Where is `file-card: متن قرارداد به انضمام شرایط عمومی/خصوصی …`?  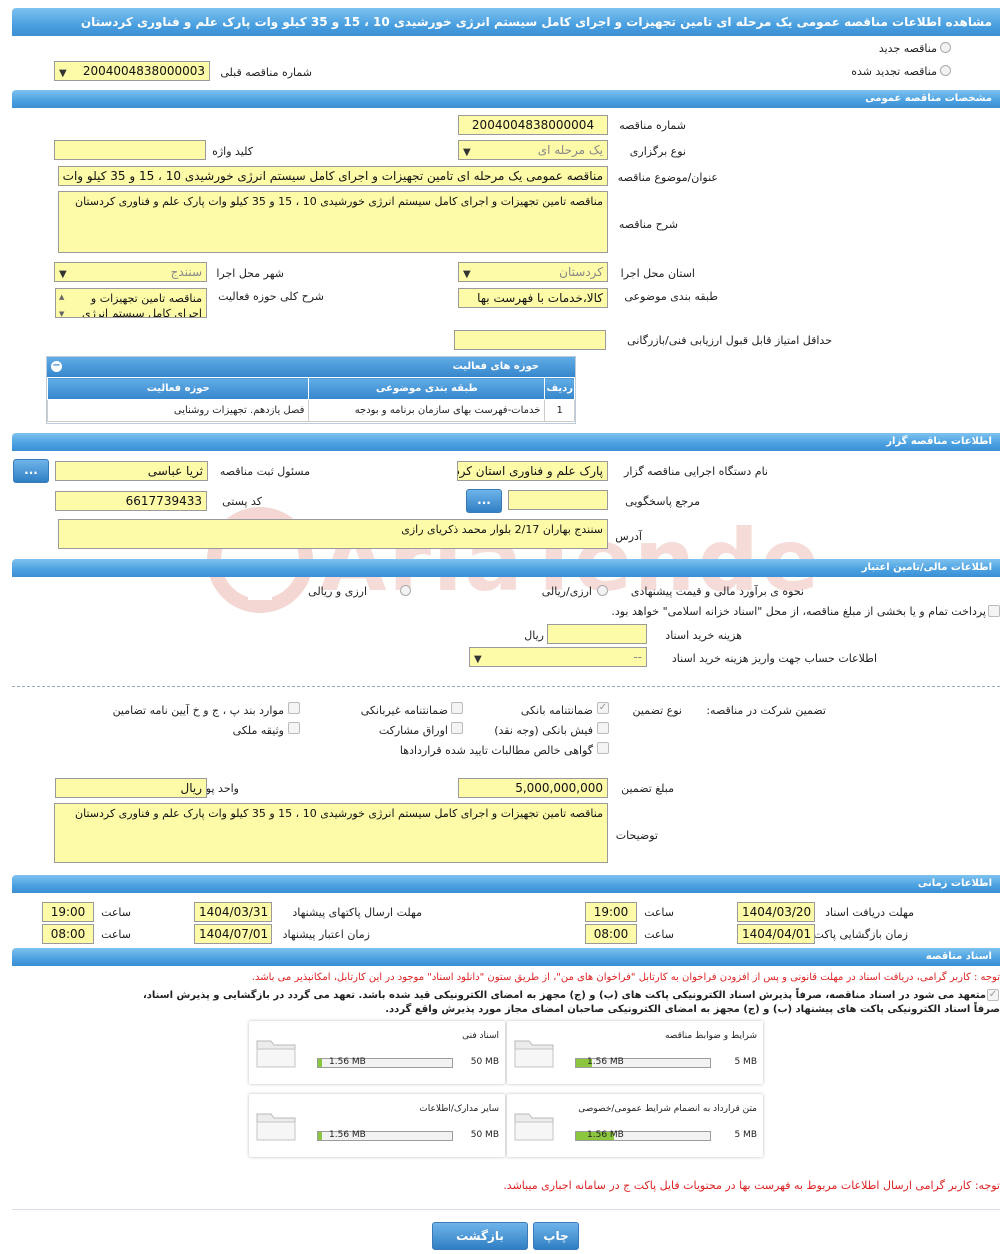 file-card: متن قرارداد به انضمام شرایط عمومی/خصوصی … is located at coordinates (635, 1125).